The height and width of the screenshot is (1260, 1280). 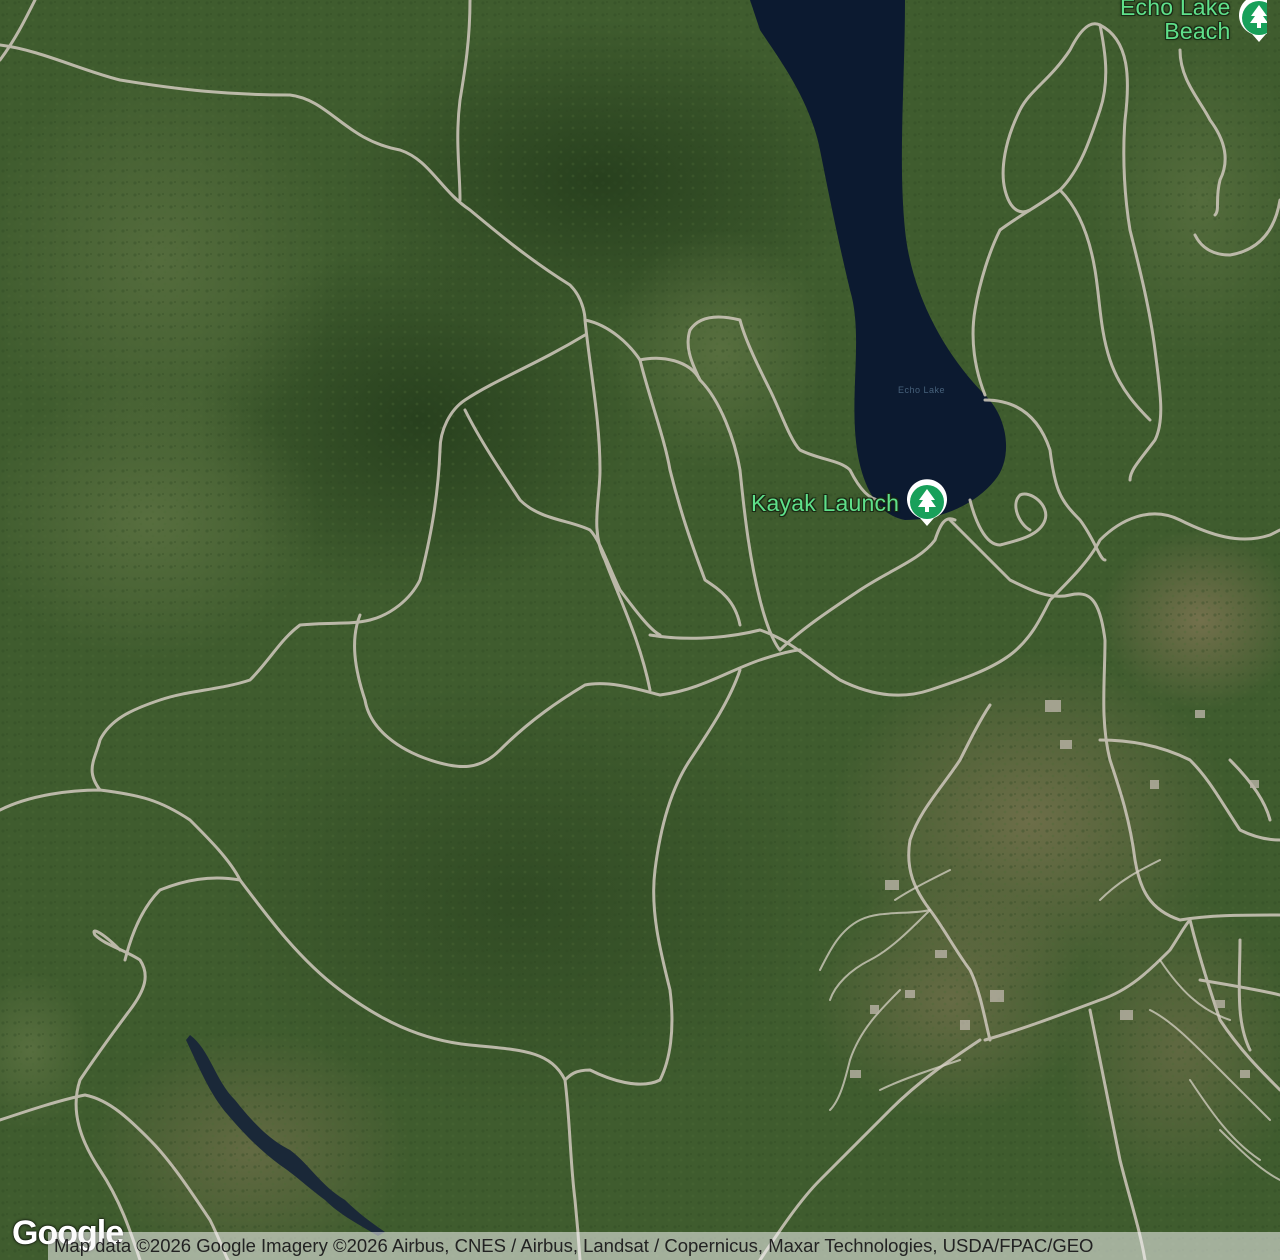 What do you see at coordinates (922, 390) in the screenshot?
I see `lake-water-label: Echo Lake` at bounding box center [922, 390].